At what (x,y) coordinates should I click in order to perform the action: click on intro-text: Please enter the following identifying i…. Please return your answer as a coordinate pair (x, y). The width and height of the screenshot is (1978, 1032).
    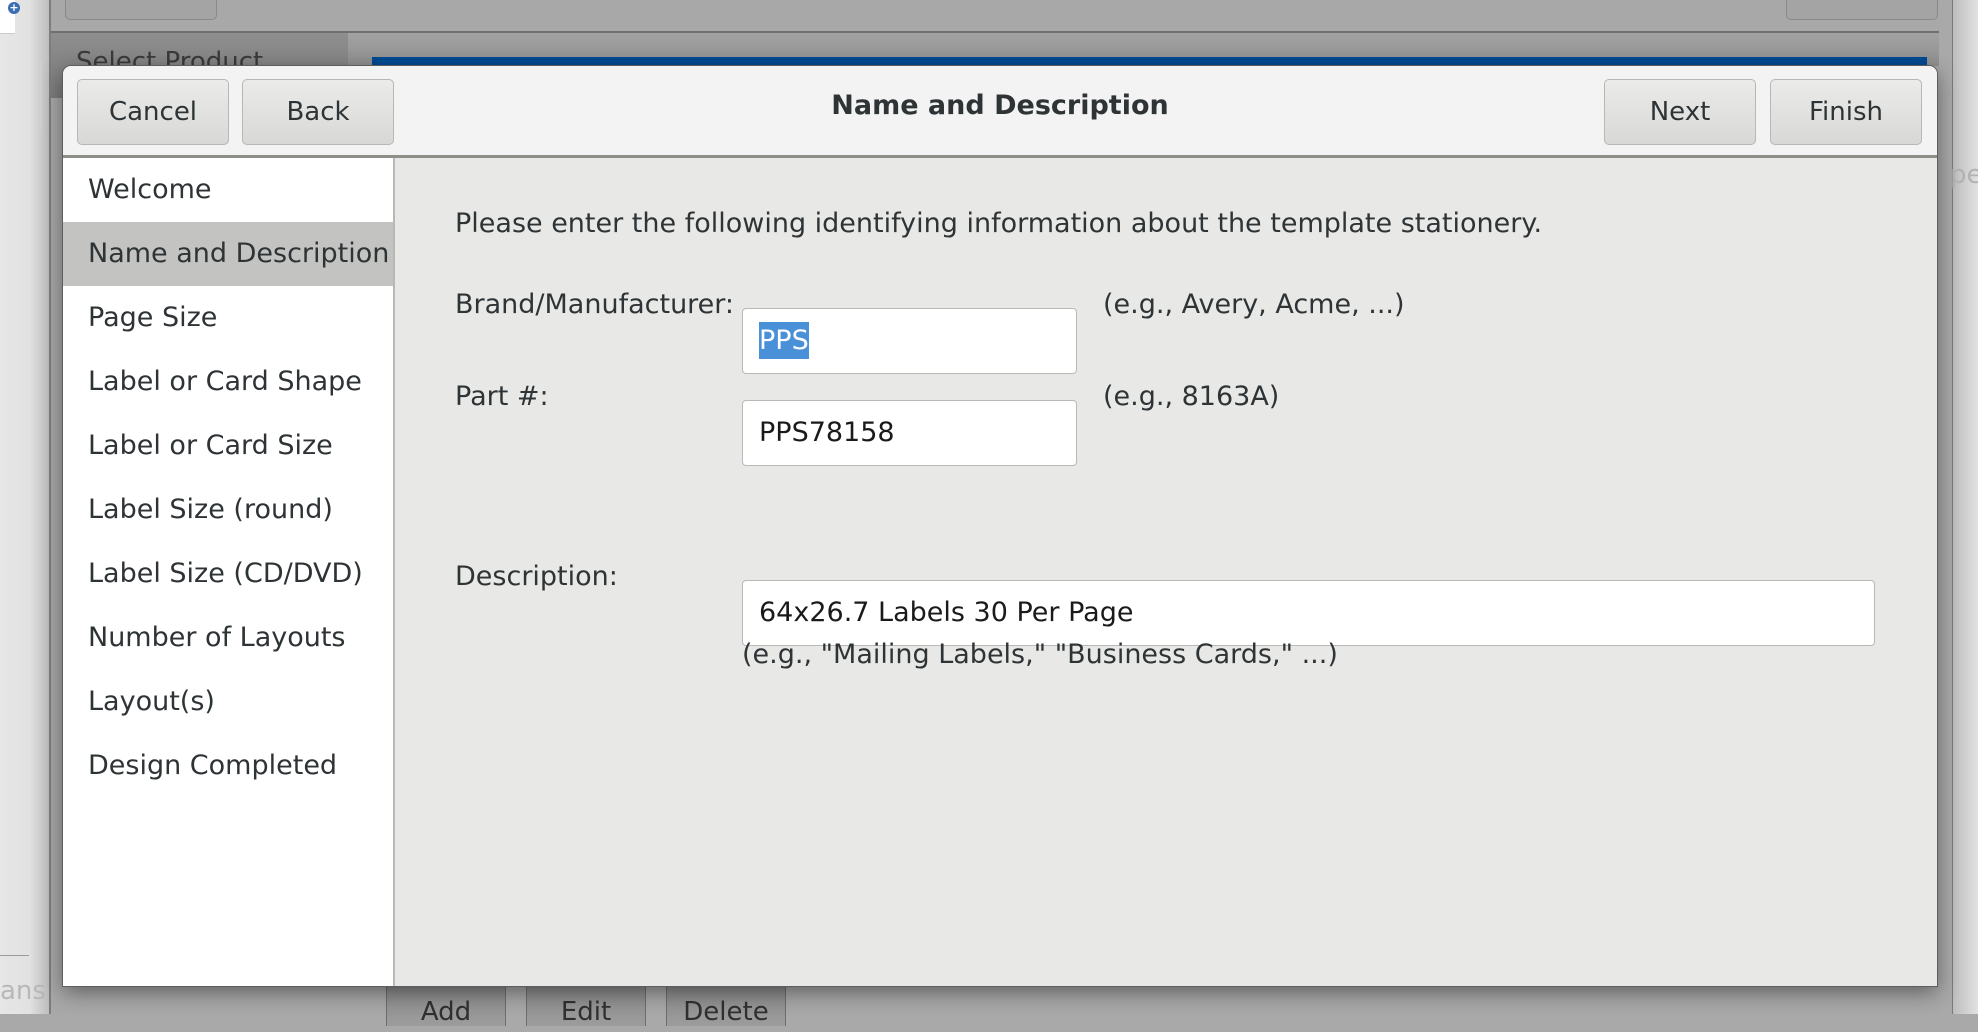
    Looking at the image, I should click on (999, 223).